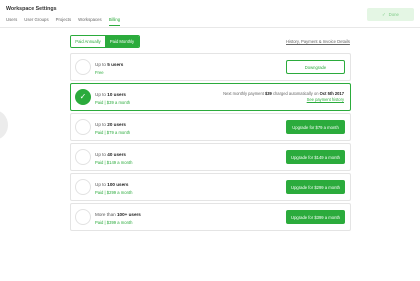 This screenshot has width=420, height=281. Describe the element at coordinates (114, 192) in the screenshot. I see `plan-price: Paid | $299 a month` at that location.